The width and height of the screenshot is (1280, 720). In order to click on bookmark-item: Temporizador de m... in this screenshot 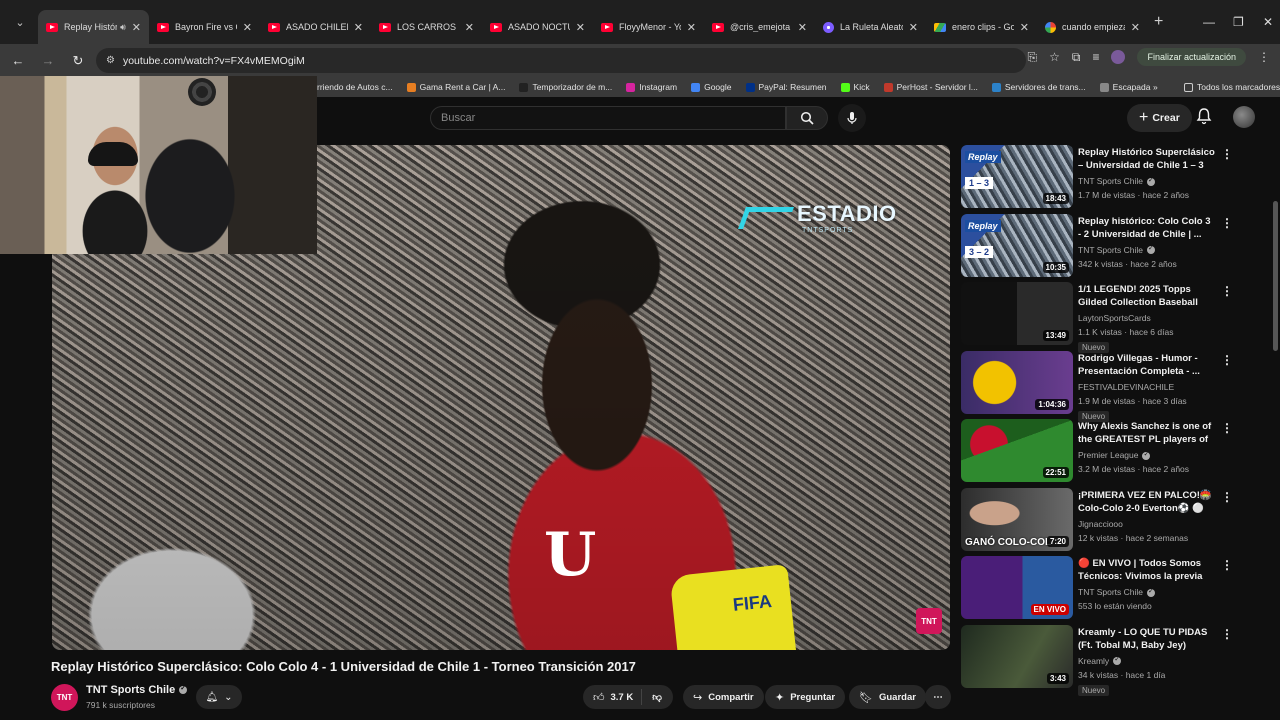, I will do `click(565, 87)`.